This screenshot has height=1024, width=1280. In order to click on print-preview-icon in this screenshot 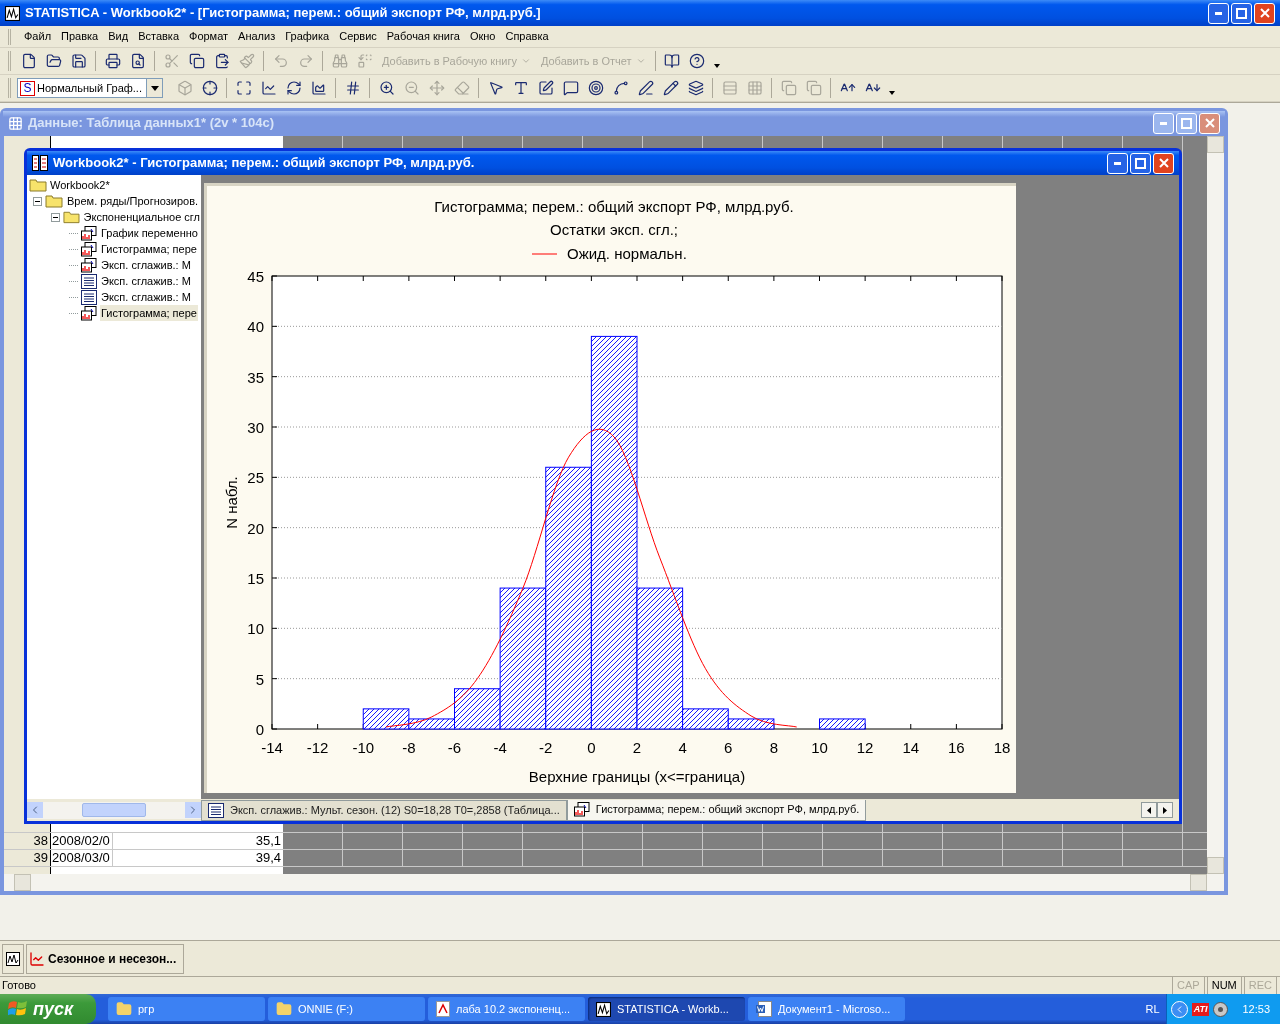, I will do `click(137, 61)`.